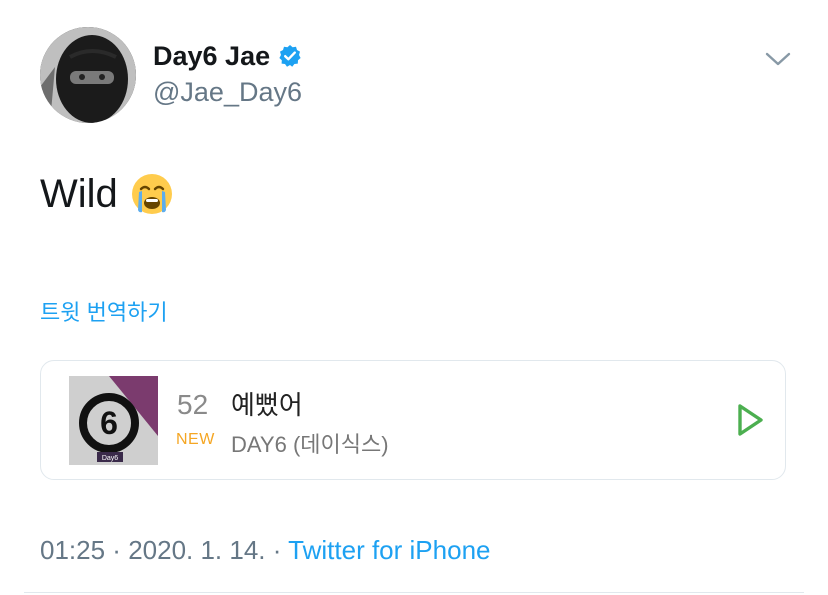 Image resolution: width=828 pixels, height=595 pixels. I want to click on avatar, so click(88, 75).